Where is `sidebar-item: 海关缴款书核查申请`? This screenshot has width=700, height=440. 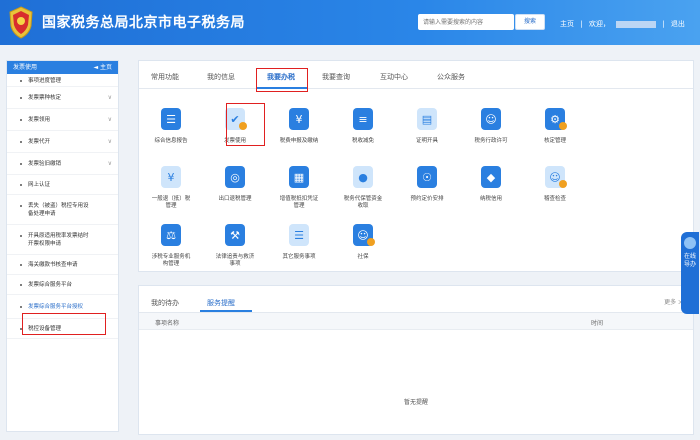
sidebar-item: 海关缴款书核查申请 is located at coordinates (62, 265).